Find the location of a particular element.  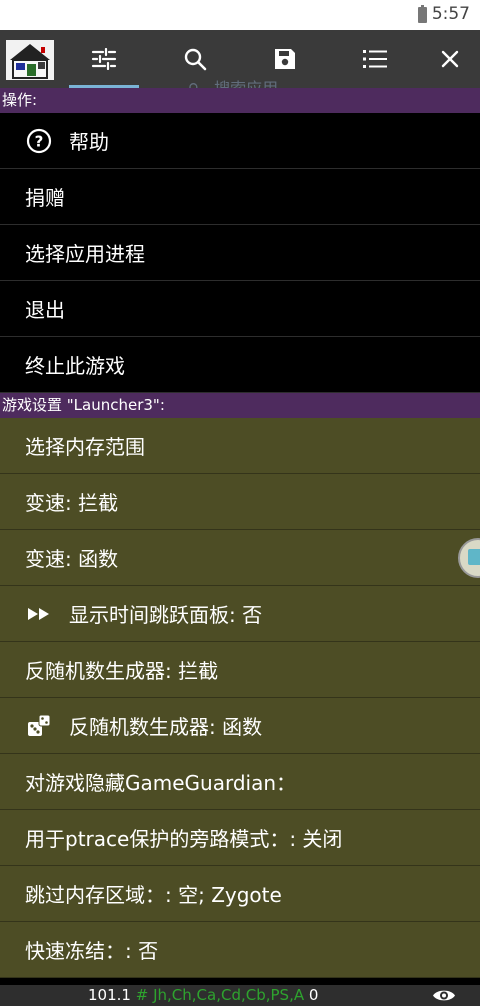

list-icon is located at coordinates (375, 59).